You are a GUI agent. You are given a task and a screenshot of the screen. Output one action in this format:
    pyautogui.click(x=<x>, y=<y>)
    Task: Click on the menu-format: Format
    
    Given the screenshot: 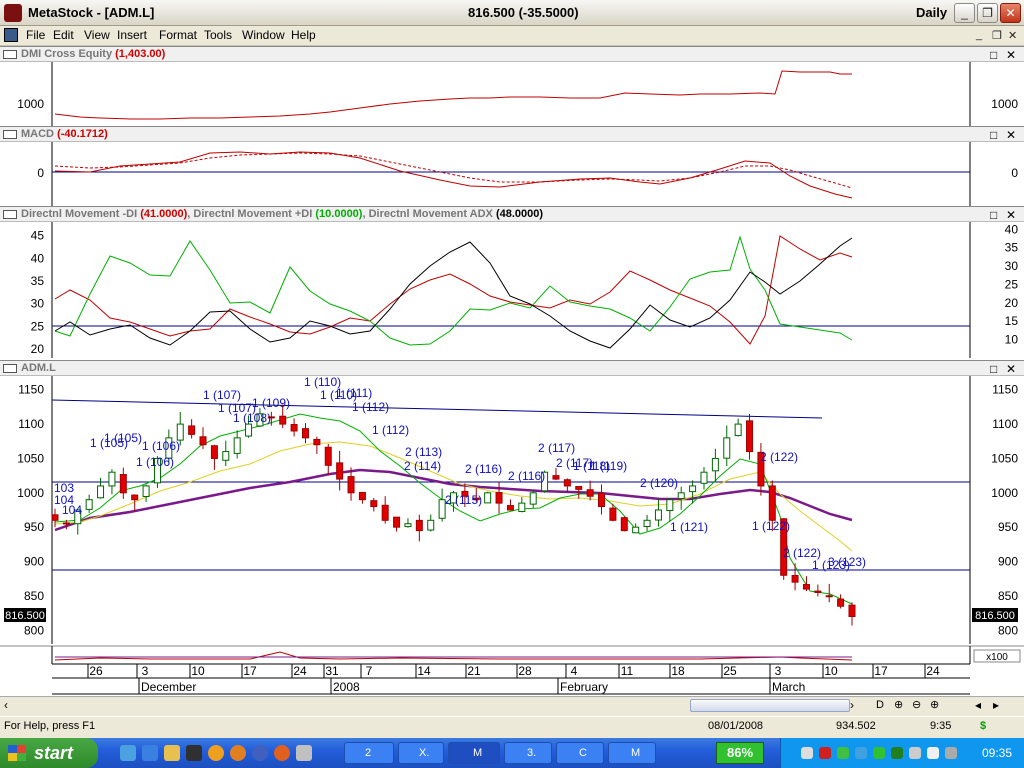 What is the action you would take?
    pyautogui.click(x=178, y=35)
    